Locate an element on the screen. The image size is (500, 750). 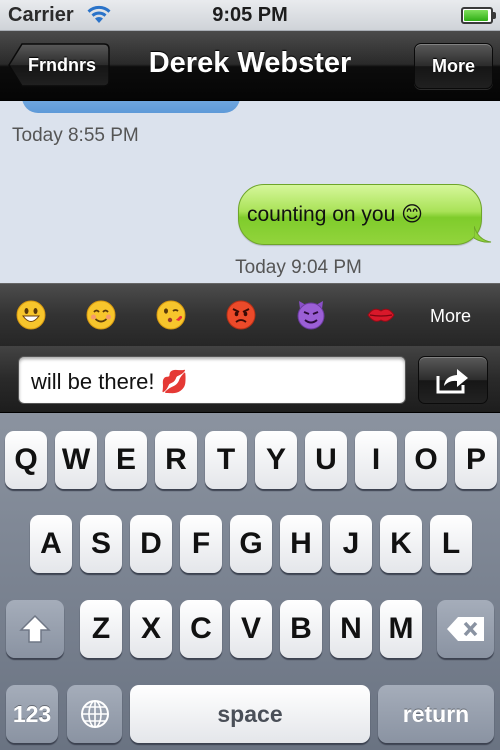
key-x: X is located at coordinates (151, 629).